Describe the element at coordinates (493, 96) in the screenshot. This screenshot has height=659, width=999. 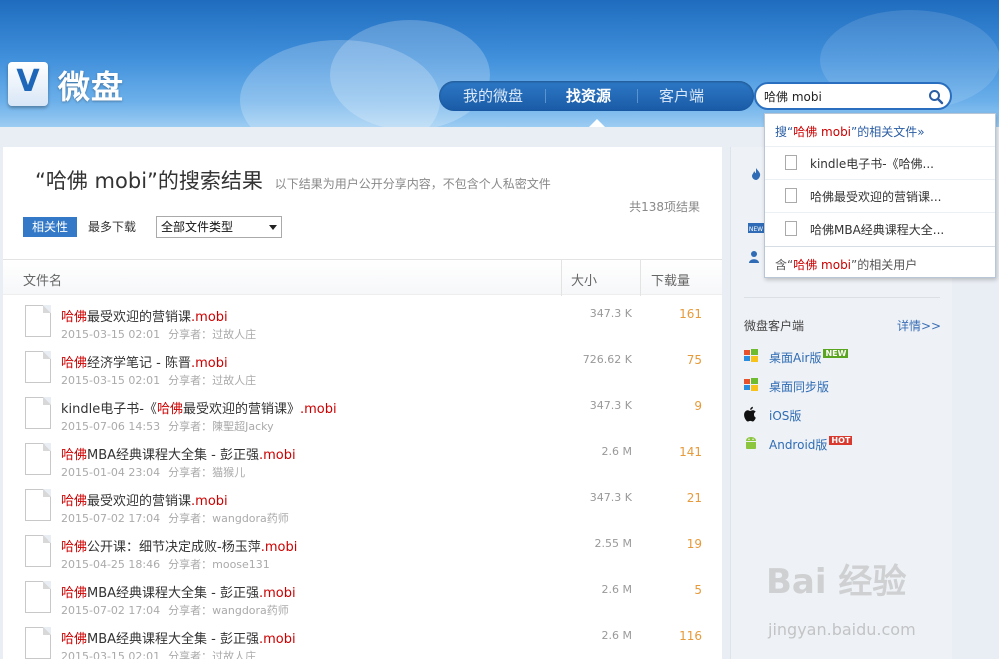
I see `nav-my-weipan: 我的微盘` at that location.